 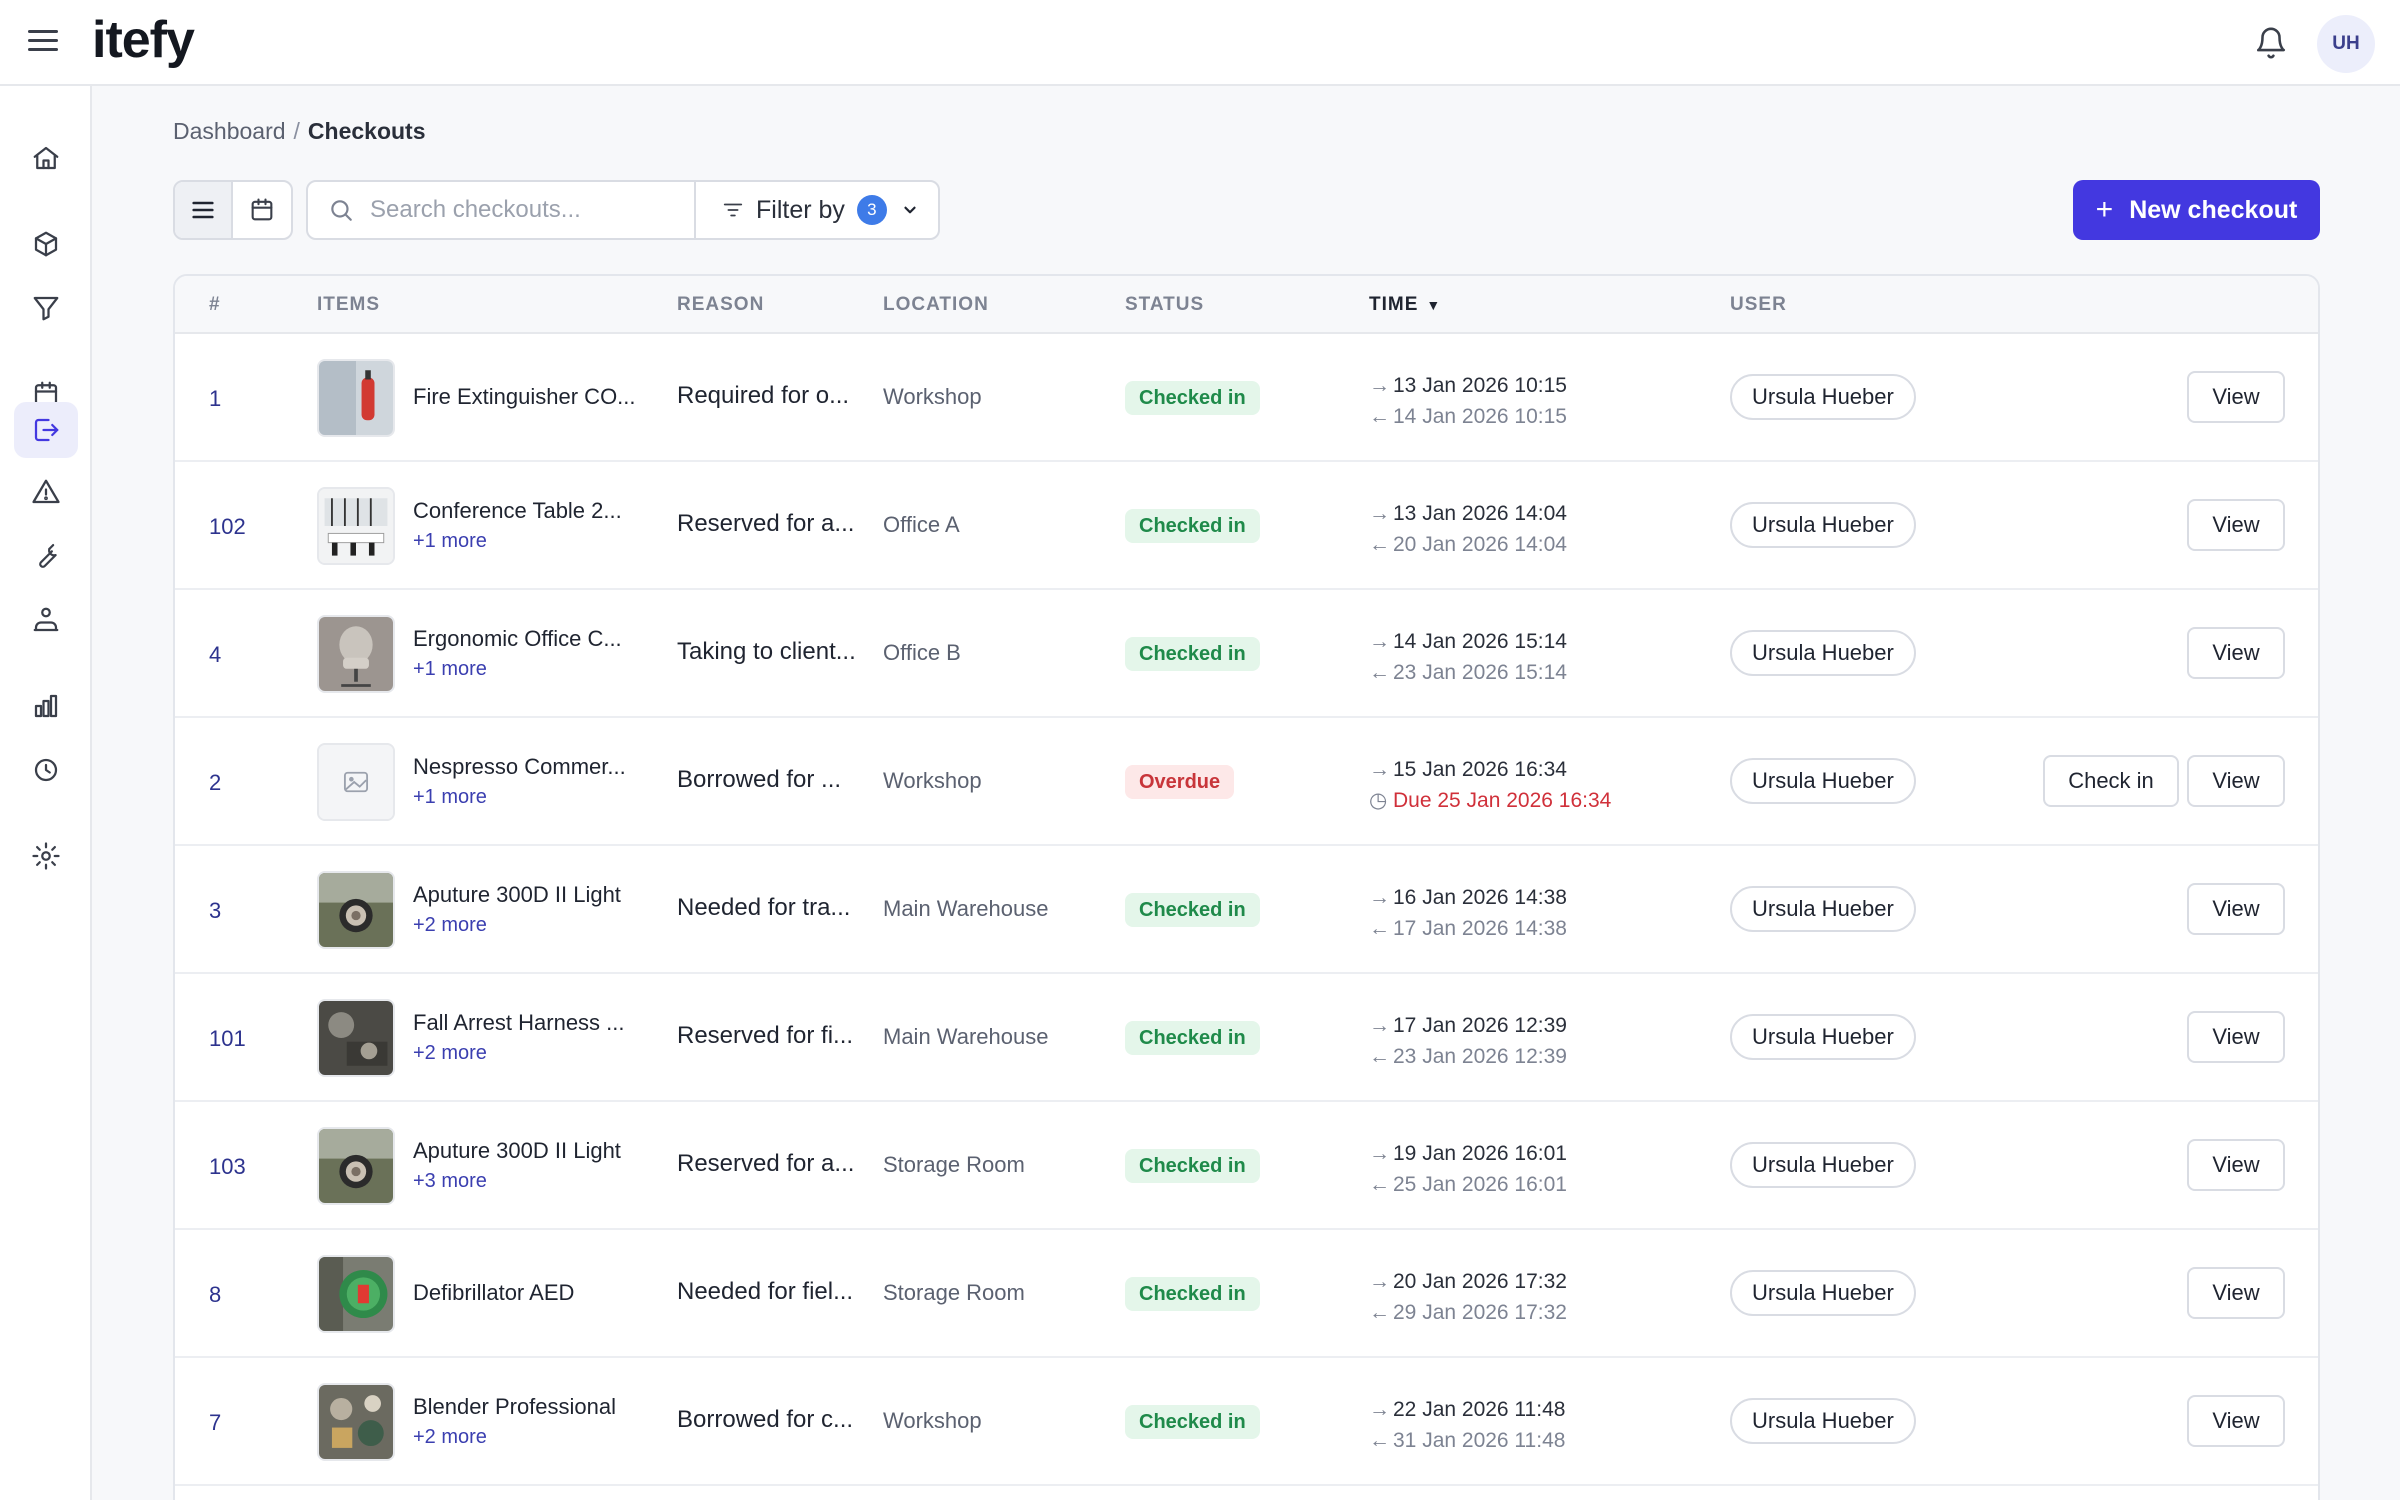 What do you see at coordinates (1192, 1422) in the screenshot?
I see `status-badge: Checked in` at bounding box center [1192, 1422].